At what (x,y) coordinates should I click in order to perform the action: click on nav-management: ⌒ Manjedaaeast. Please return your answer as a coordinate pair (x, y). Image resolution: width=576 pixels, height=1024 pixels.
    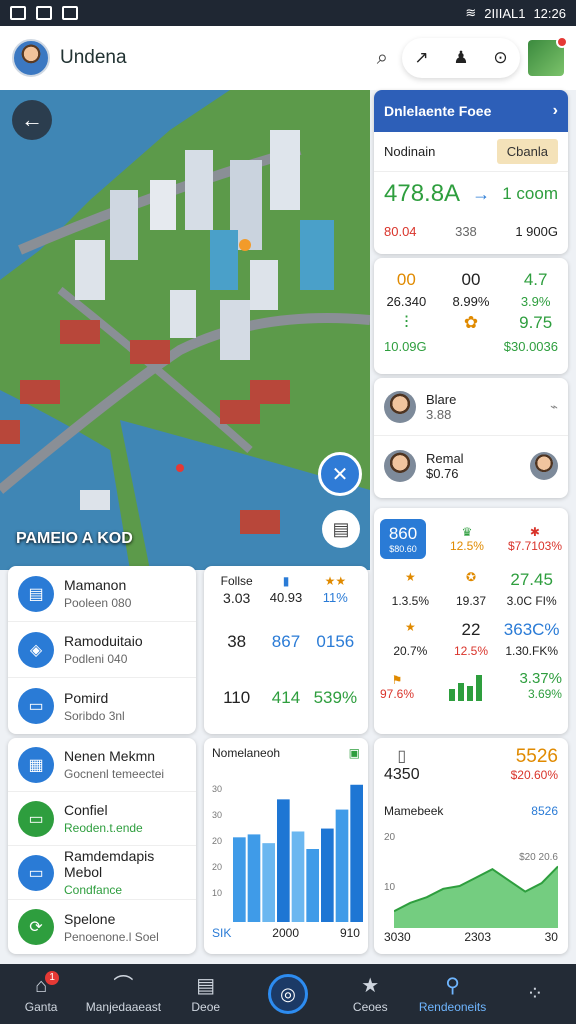
    Looking at the image, I should click on (123, 994).